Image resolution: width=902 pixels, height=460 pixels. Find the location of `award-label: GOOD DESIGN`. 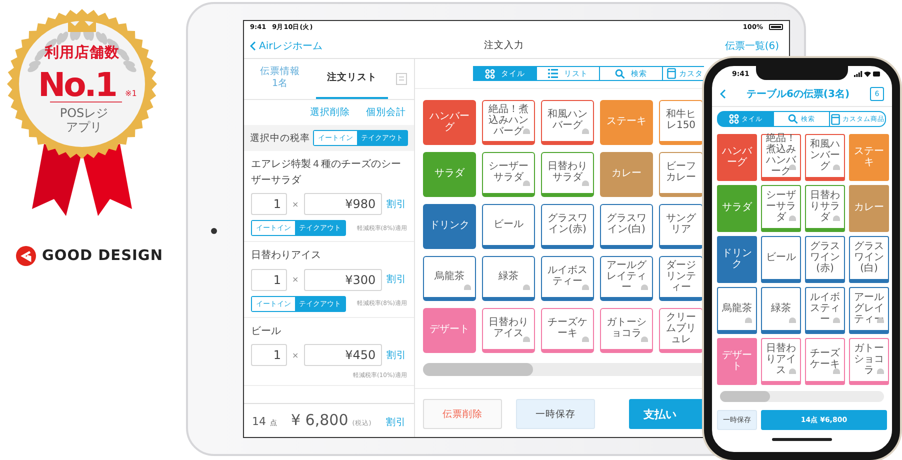

award-label: GOOD DESIGN is located at coordinates (102, 256).